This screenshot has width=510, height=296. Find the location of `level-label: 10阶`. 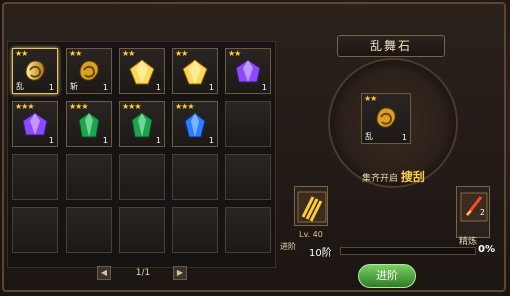

level-label: 10阶 is located at coordinates (320, 253).